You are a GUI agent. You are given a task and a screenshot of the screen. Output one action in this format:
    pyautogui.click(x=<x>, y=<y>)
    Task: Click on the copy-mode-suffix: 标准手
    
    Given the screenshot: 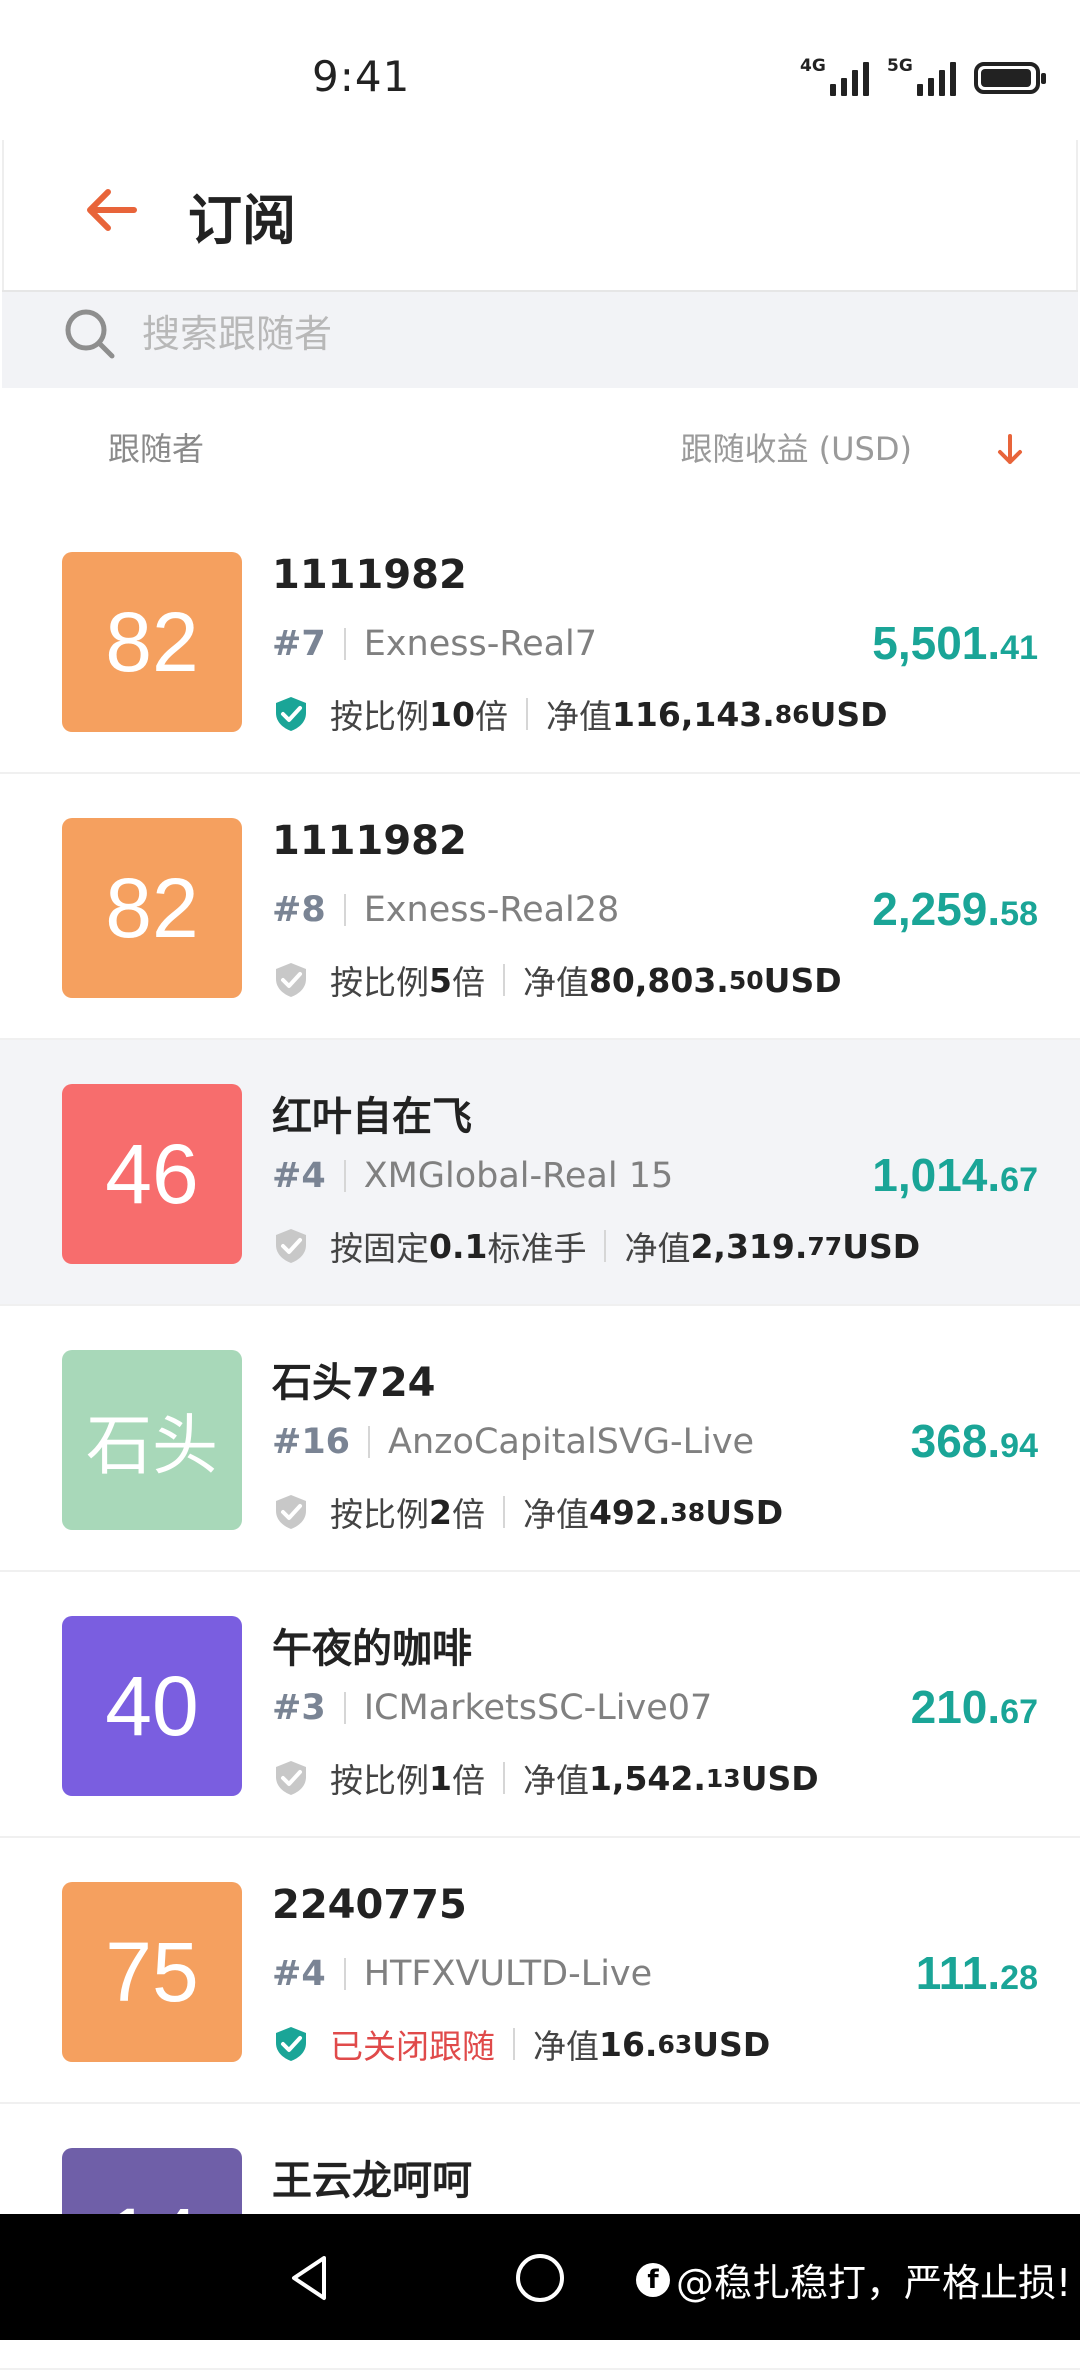 What is the action you would take?
    pyautogui.click(x=537, y=1248)
    